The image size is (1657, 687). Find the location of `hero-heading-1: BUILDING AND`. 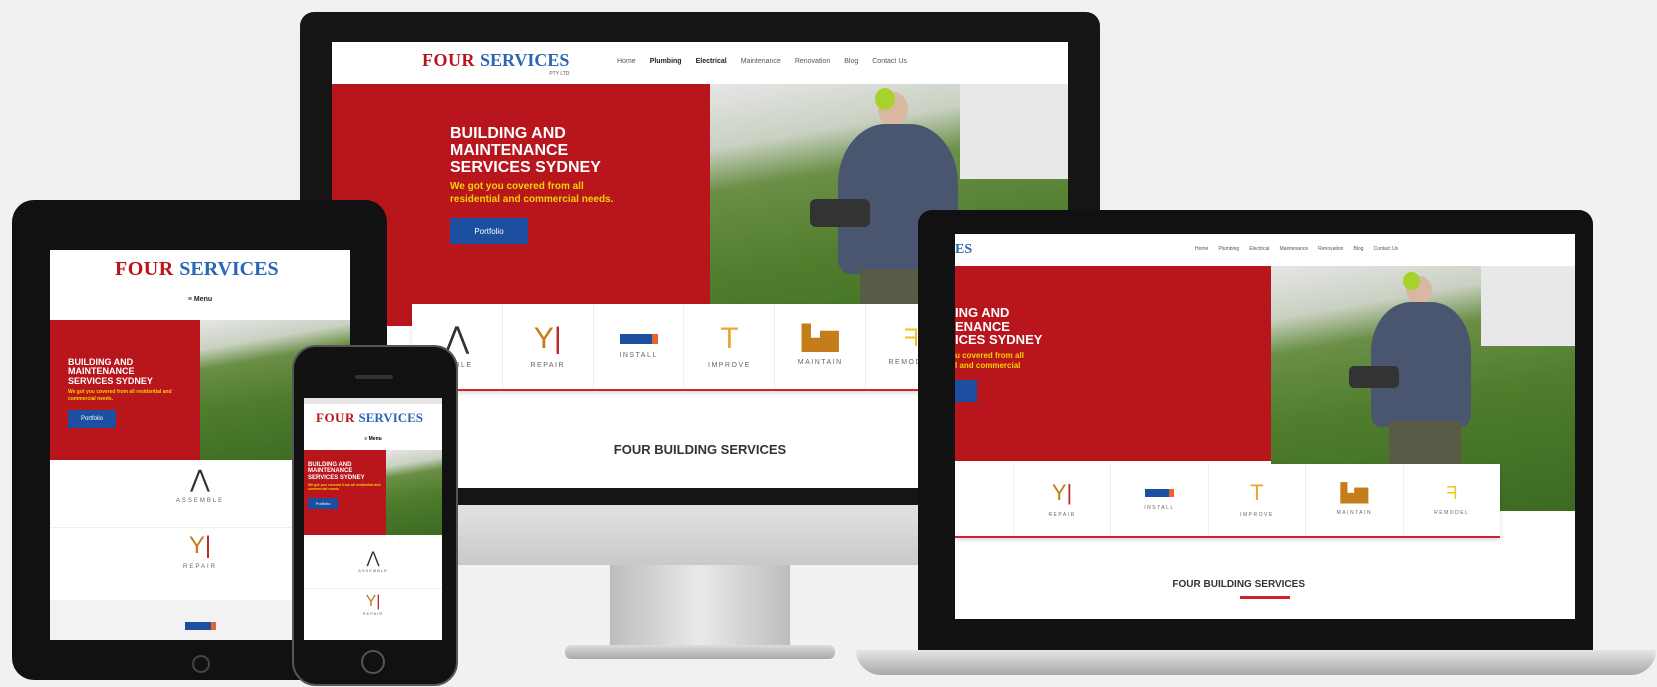

hero-heading-1: BUILDING AND is located at coordinates (508, 133).